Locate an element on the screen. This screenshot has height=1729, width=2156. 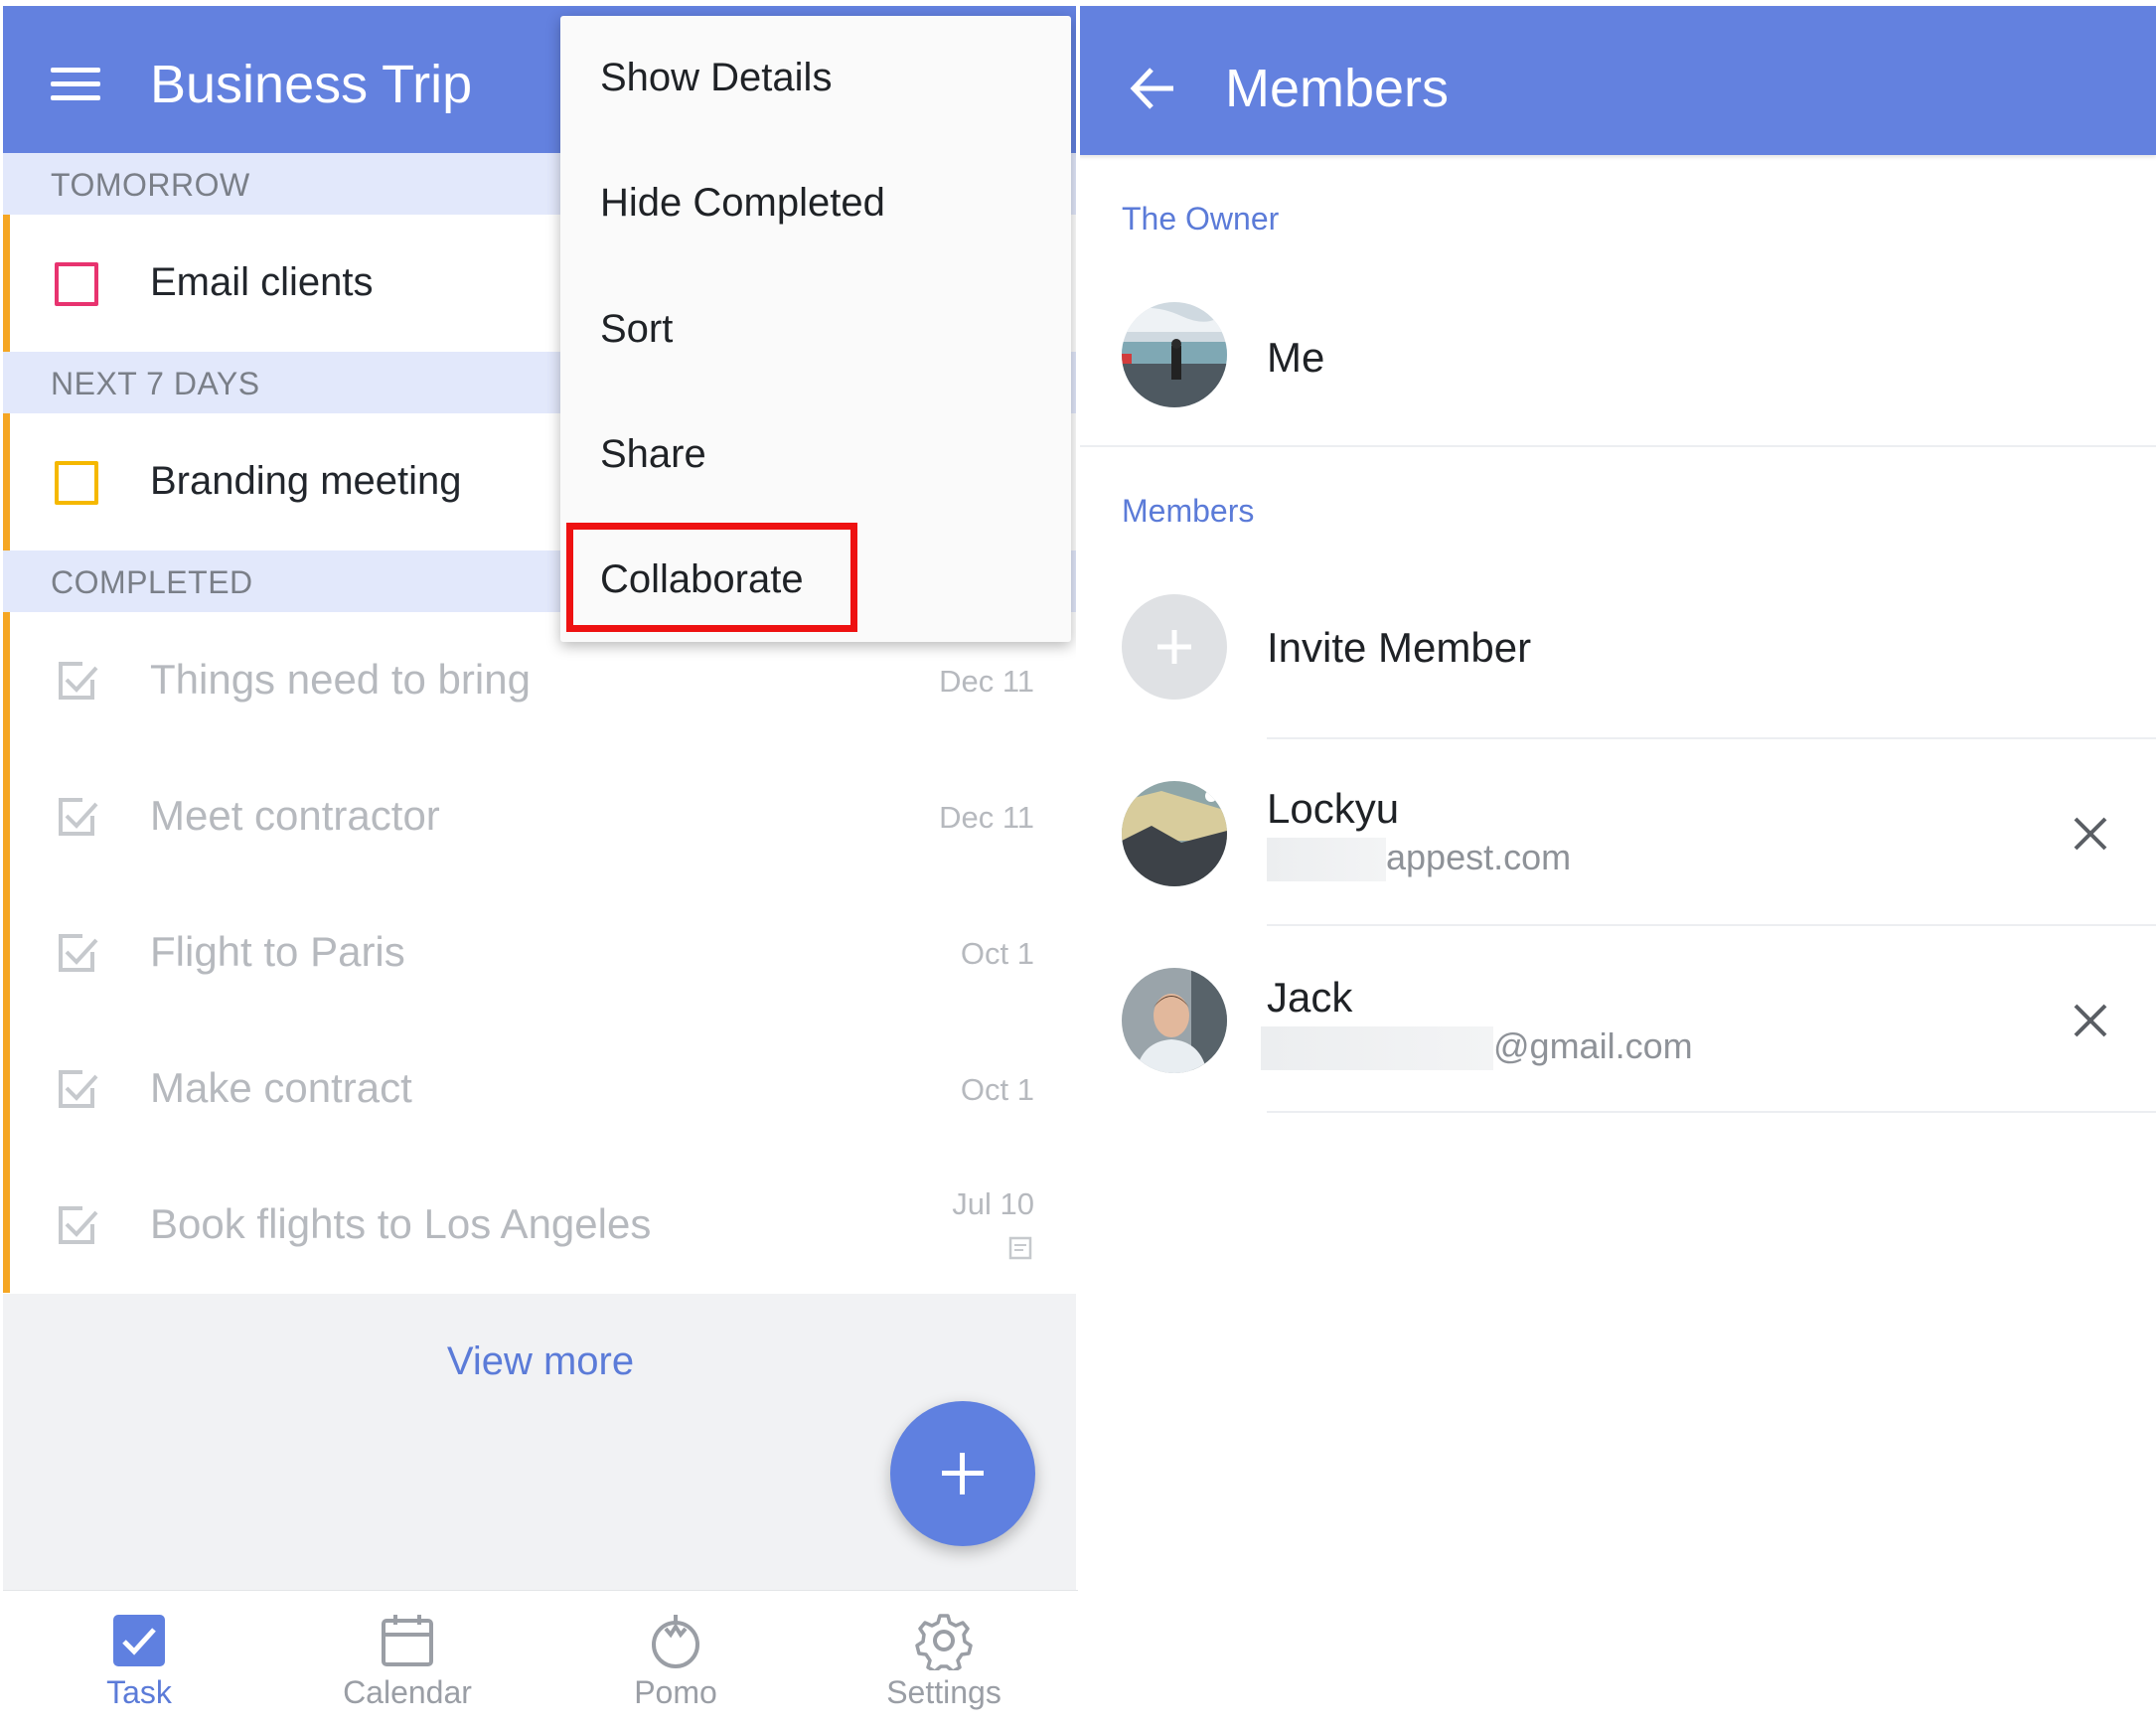
completed-task-row: Make contract Oct 1 is located at coordinates (540, 1089).